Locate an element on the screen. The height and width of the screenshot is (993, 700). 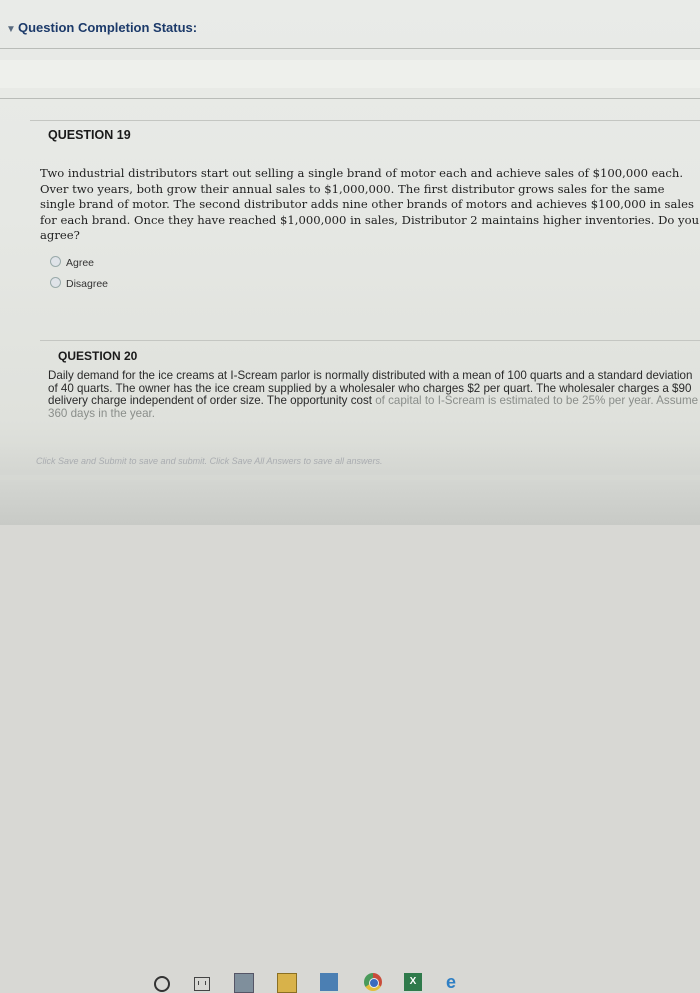
completion-status-bar: ▼ Question Completion Status: is located at coordinates (350, 29).